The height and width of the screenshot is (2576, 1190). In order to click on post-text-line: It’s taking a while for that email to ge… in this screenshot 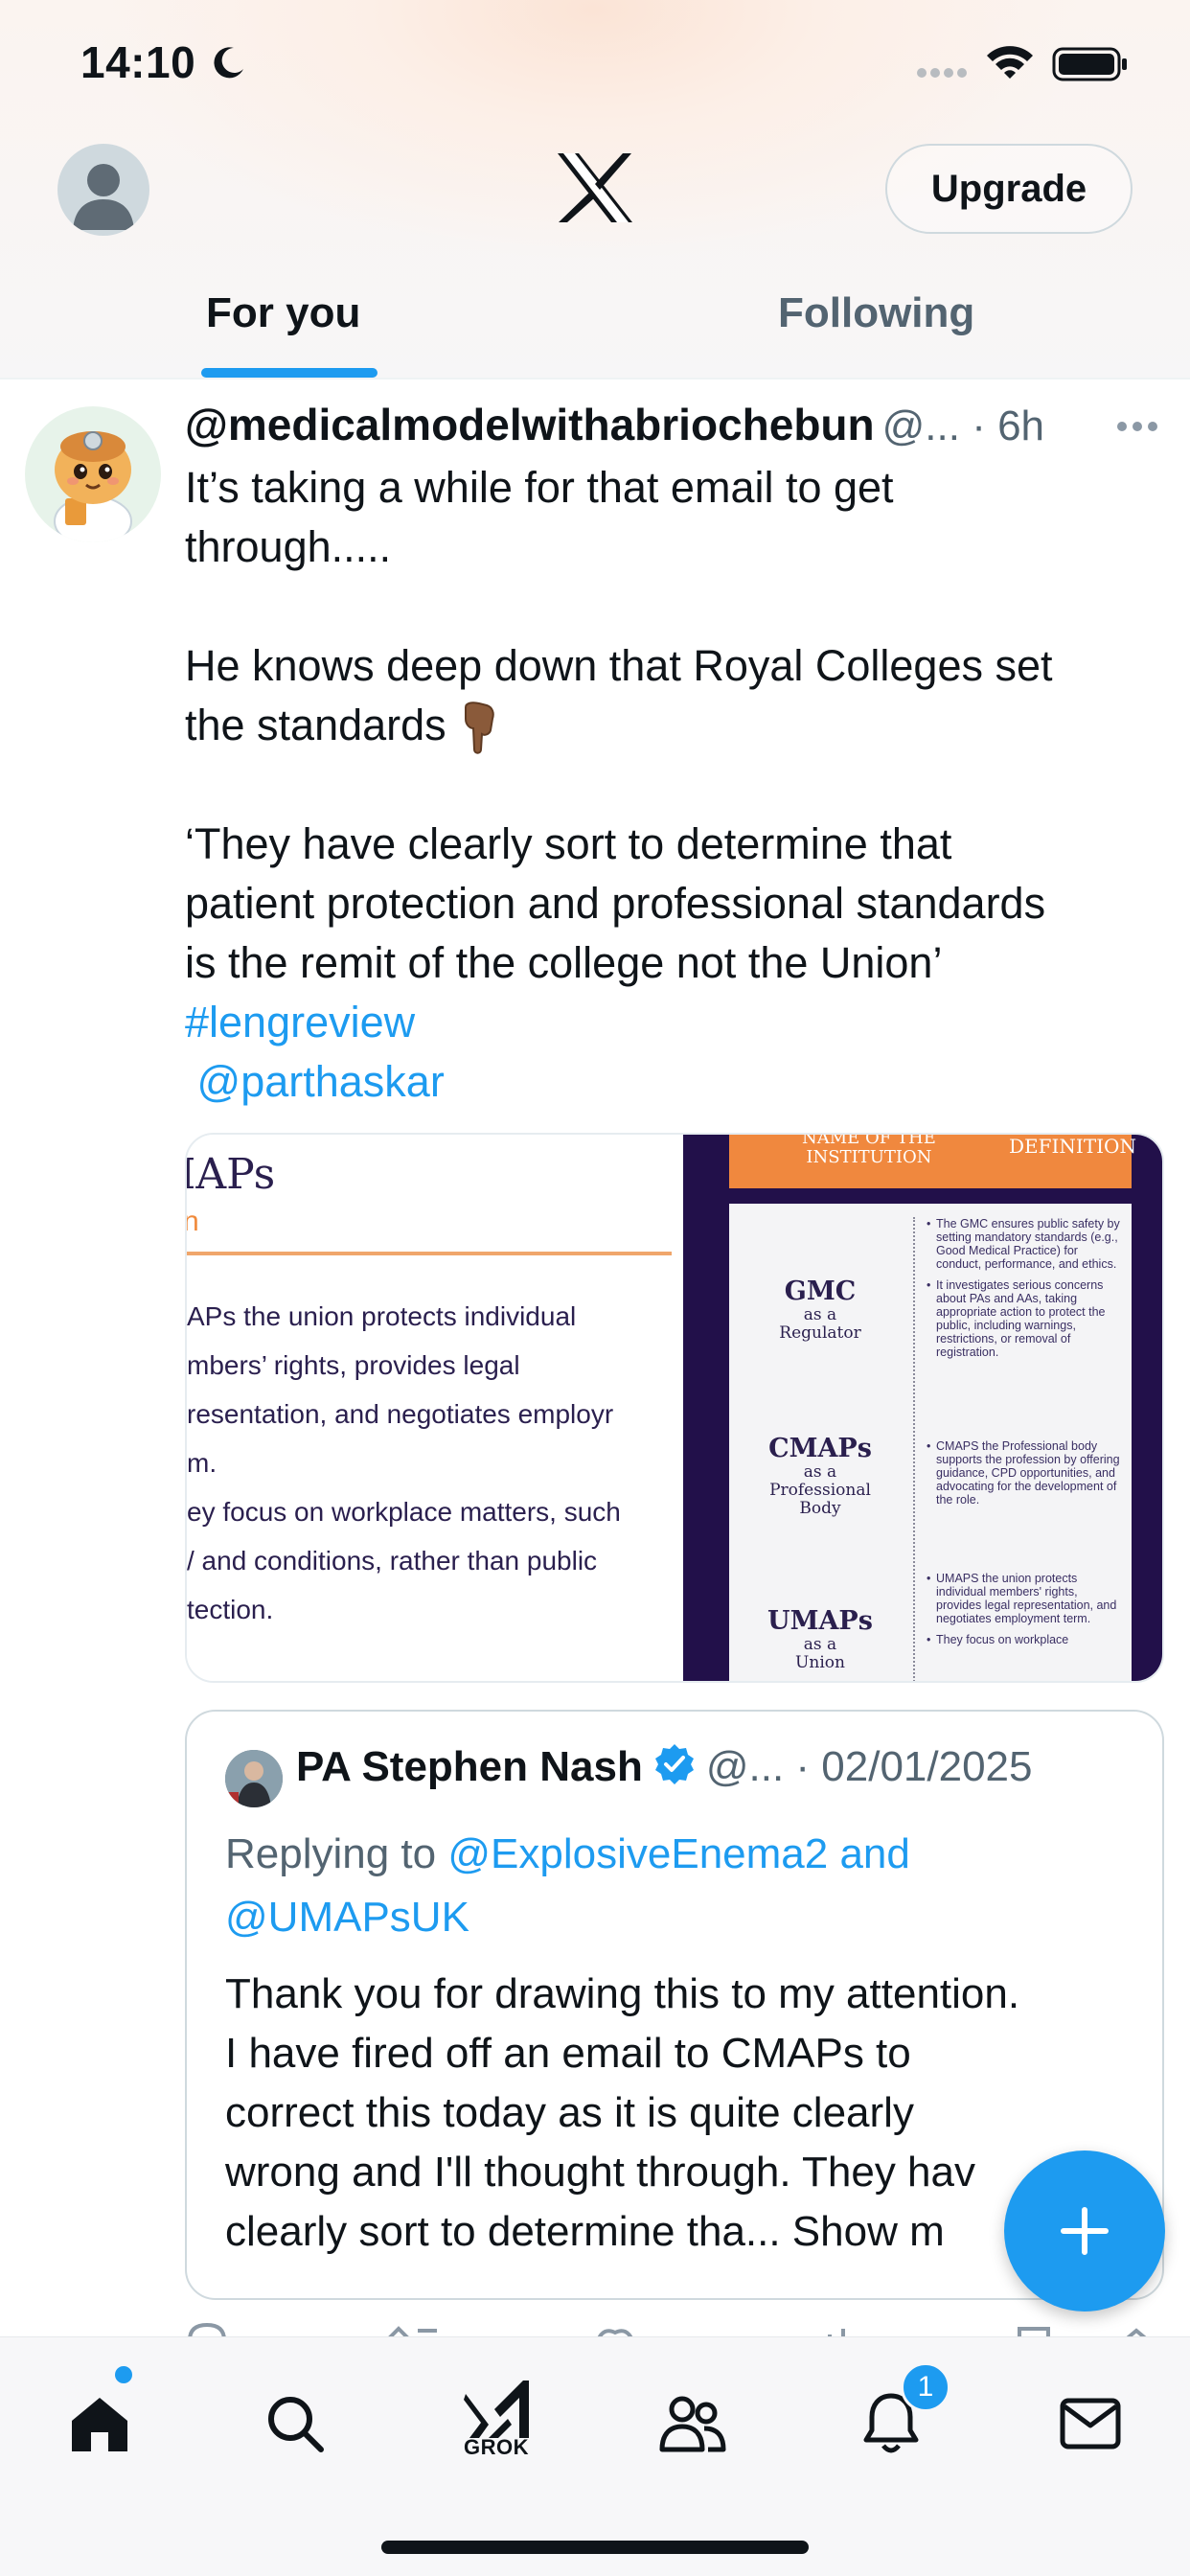, I will do `click(540, 487)`.